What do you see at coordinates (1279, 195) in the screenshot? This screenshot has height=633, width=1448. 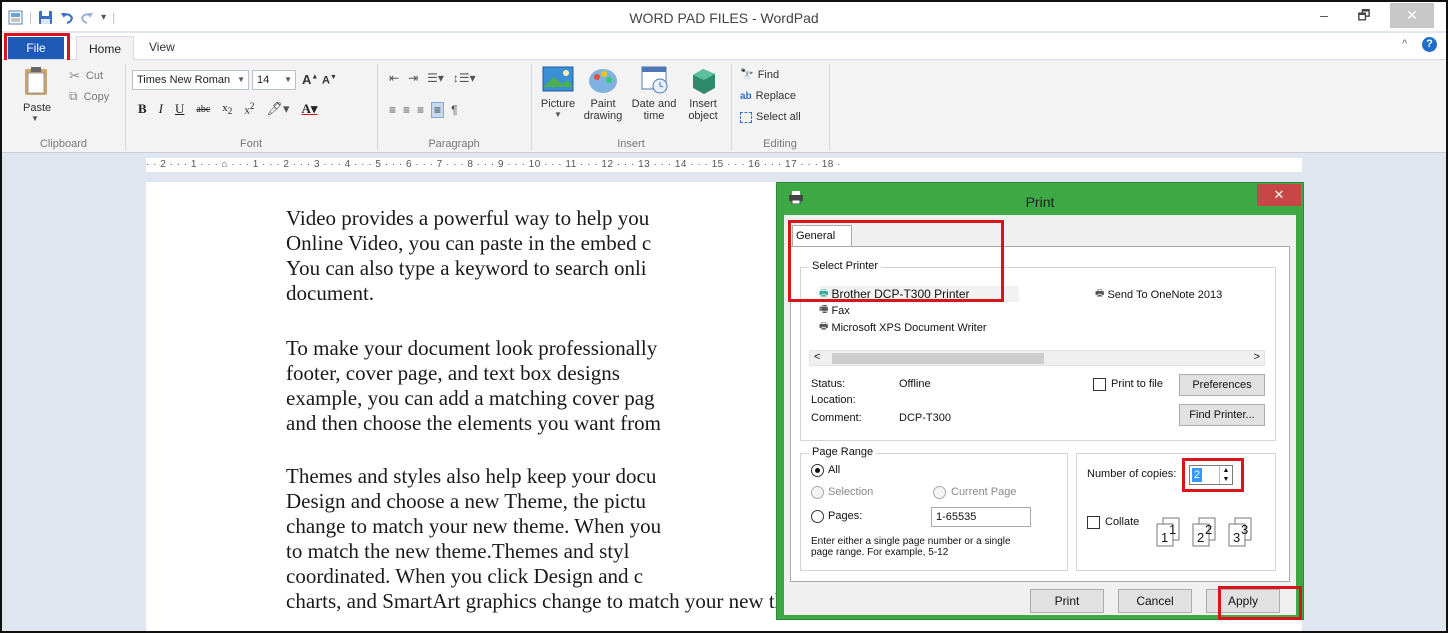 I see `dialog-close-button: ✕` at bounding box center [1279, 195].